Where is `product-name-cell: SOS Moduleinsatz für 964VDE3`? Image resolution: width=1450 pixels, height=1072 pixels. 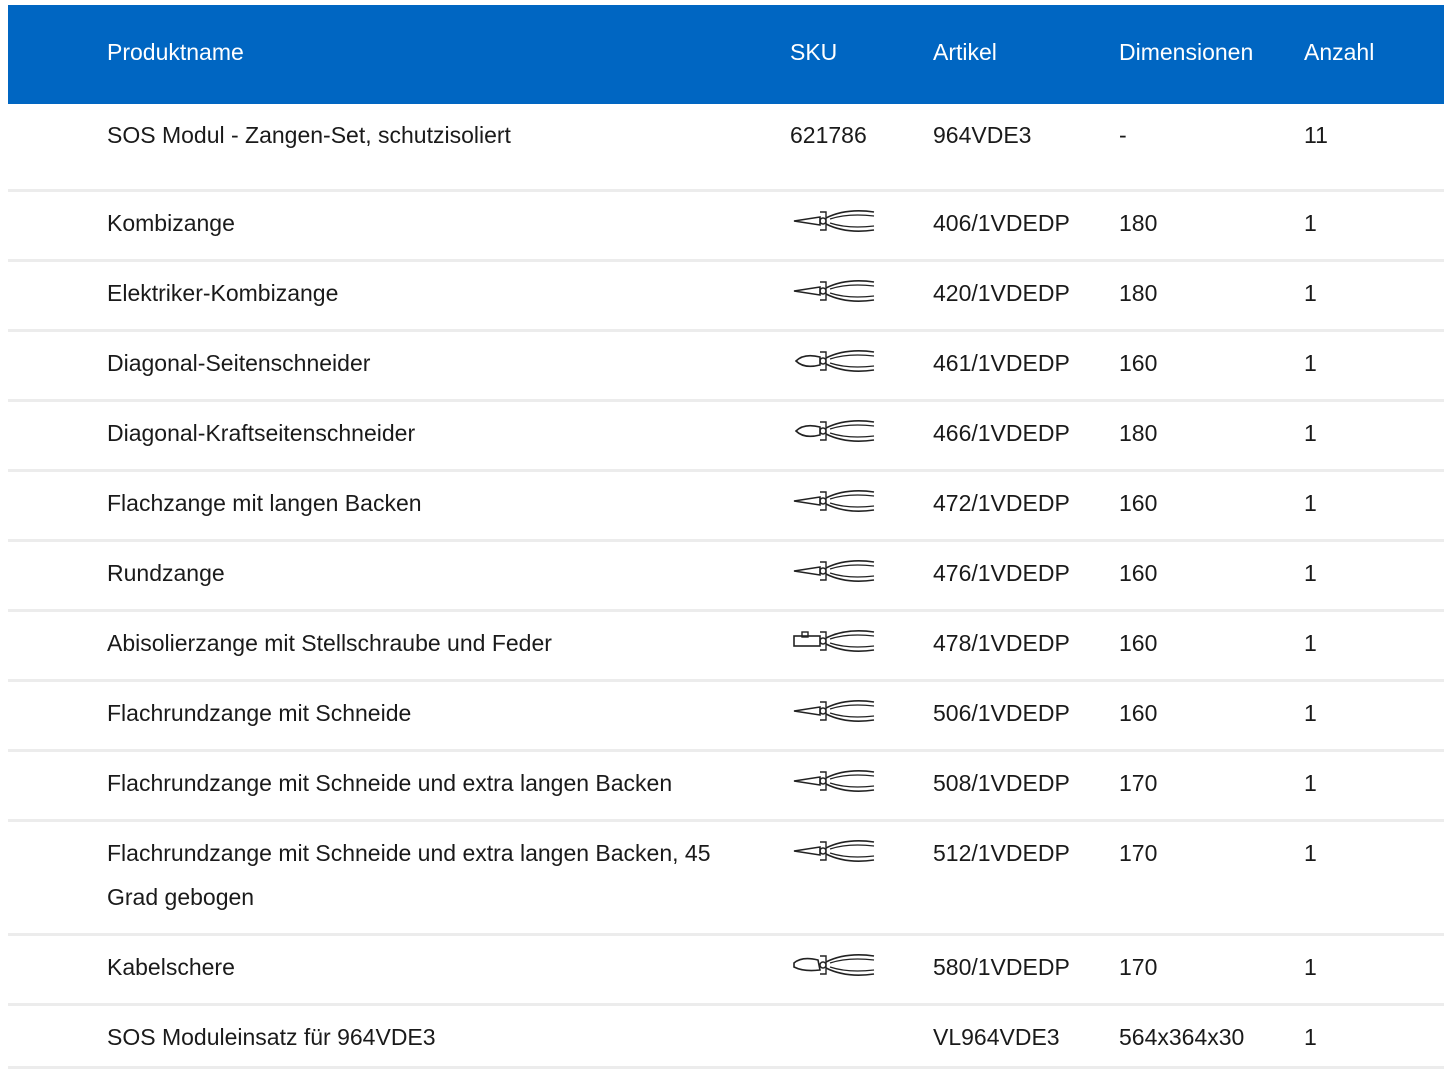 product-name-cell: SOS Moduleinsatz für 964VDE3 is located at coordinates (271, 1037).